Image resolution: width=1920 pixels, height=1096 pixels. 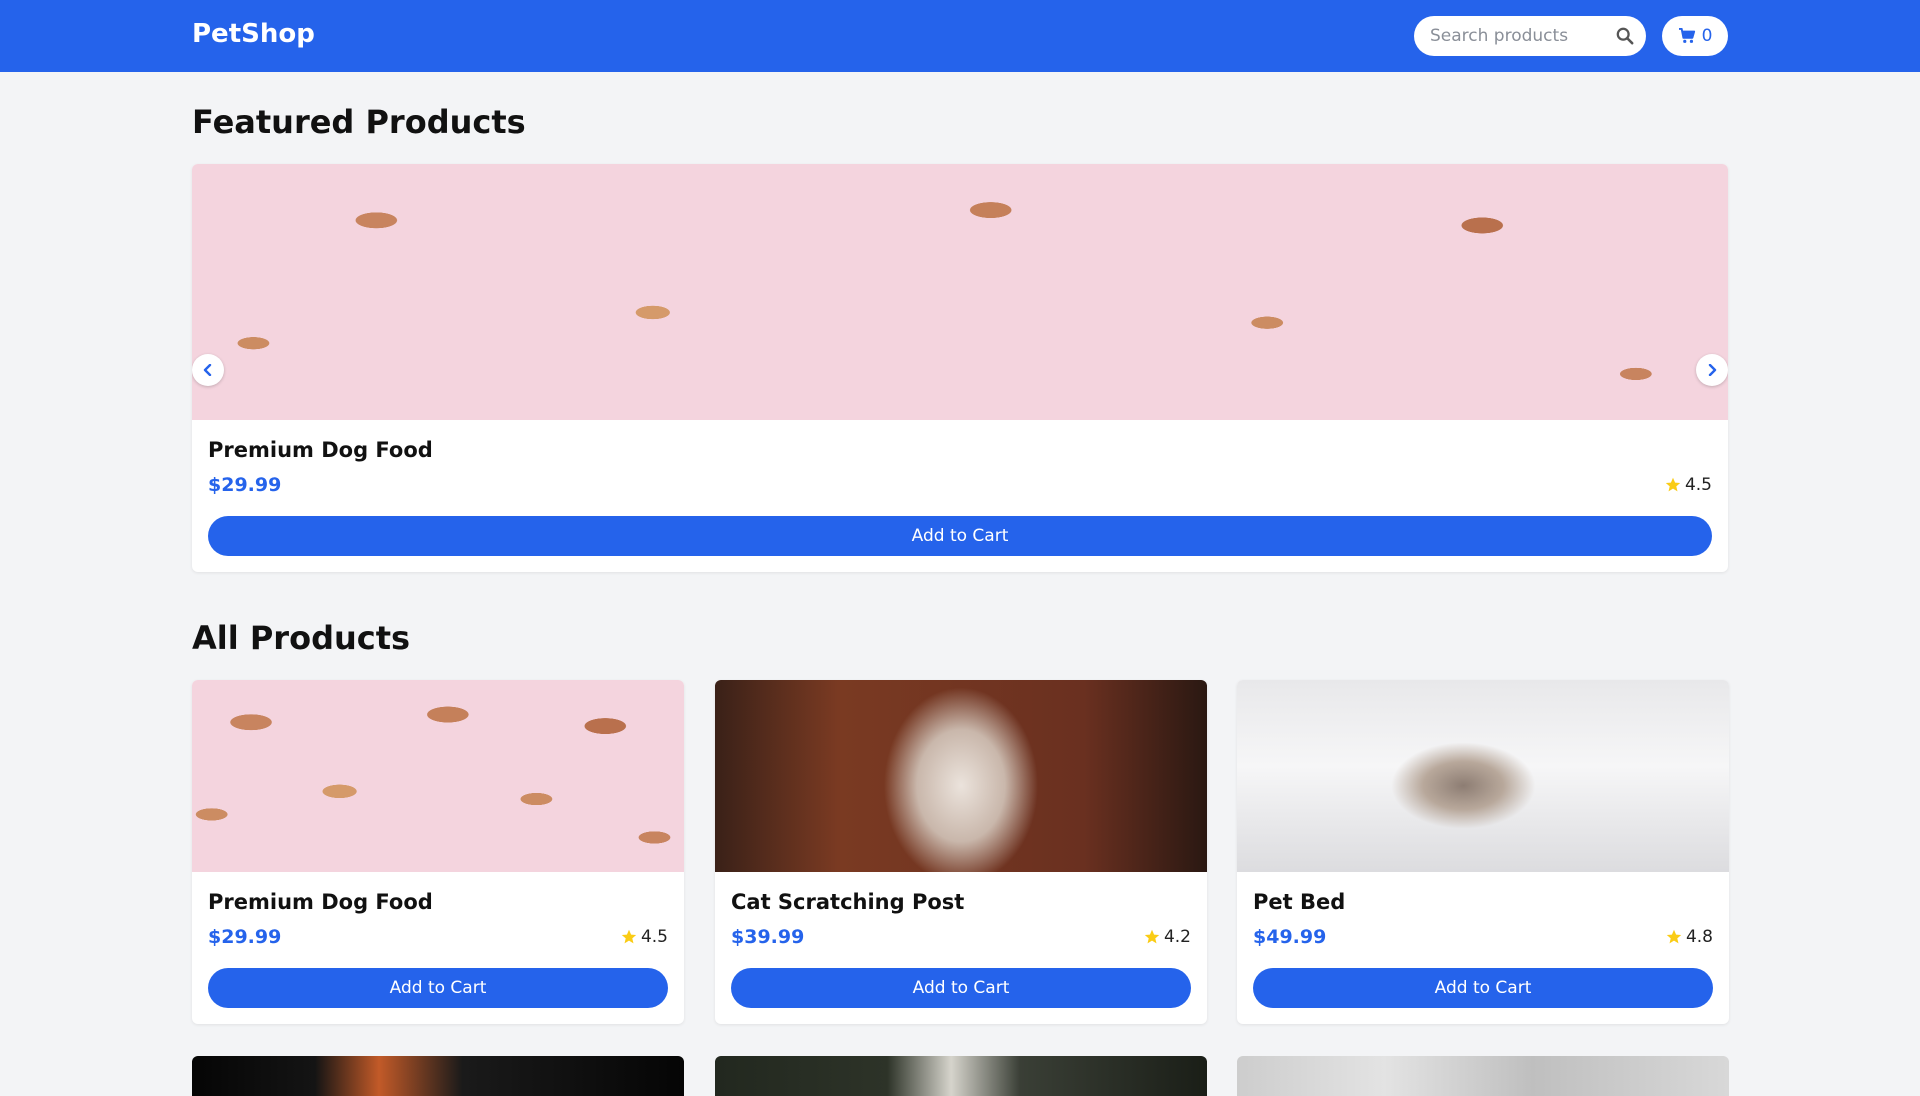 What do you see at coordinates (960, 36) in the screenshot?
I see `top-navbar: PetShop 0` at bounding box center [960, 36].